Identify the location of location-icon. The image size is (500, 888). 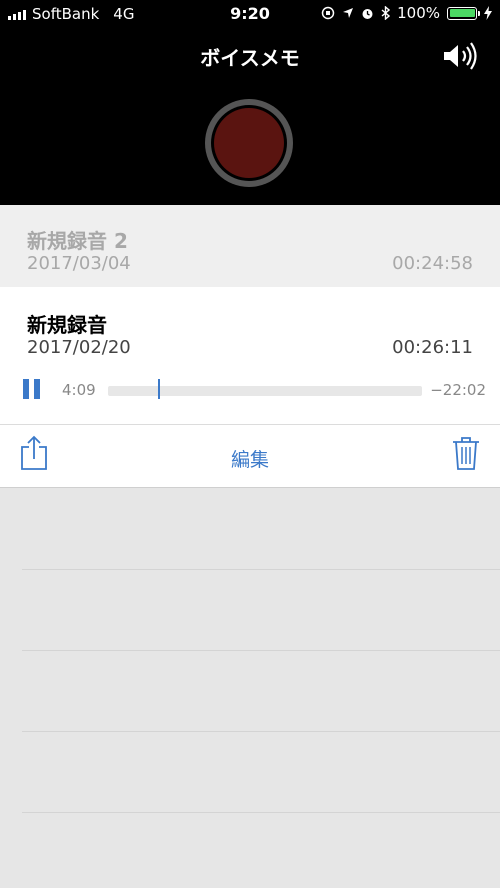
(348, 13).